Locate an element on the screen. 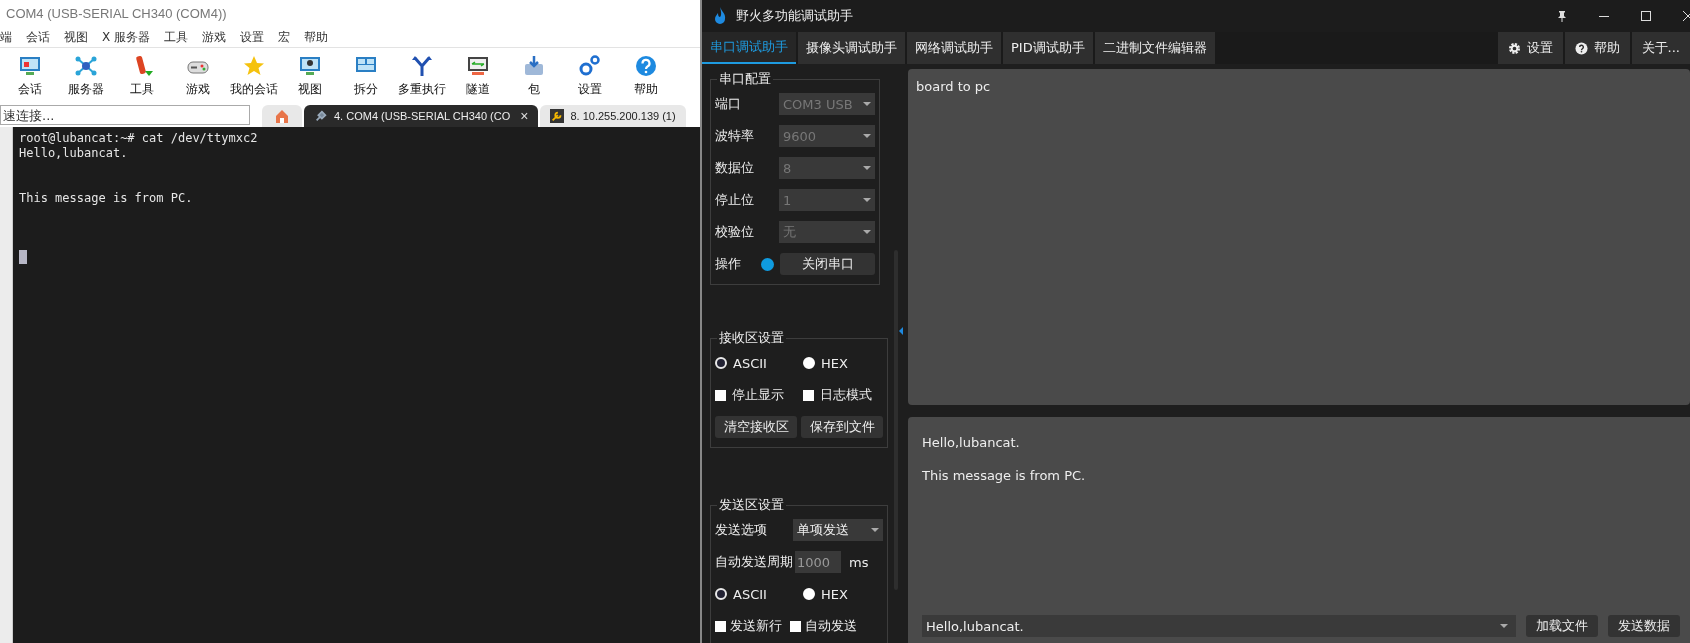 This screenshot has width=1690, height=643. tab: 串口调试助手 is located at coordinates (749, 48).